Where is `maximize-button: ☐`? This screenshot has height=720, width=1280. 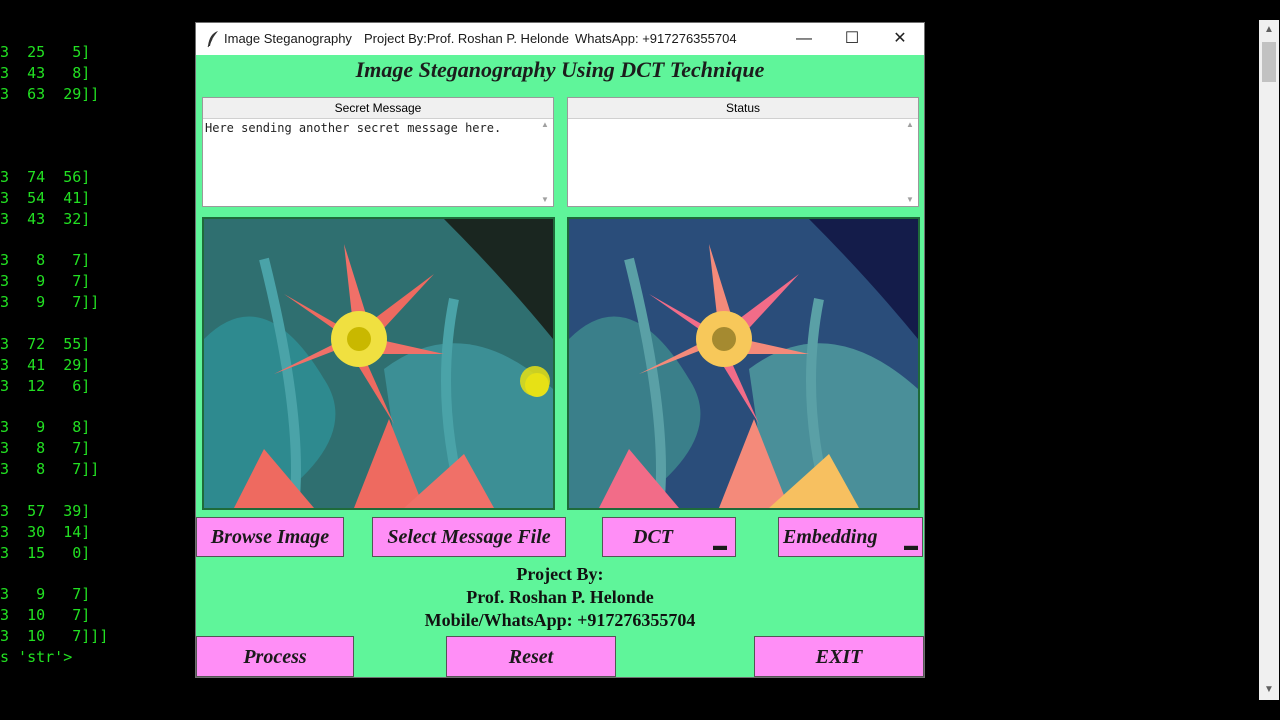 maximize-button: ☐ is located at coordinates (852, 39).